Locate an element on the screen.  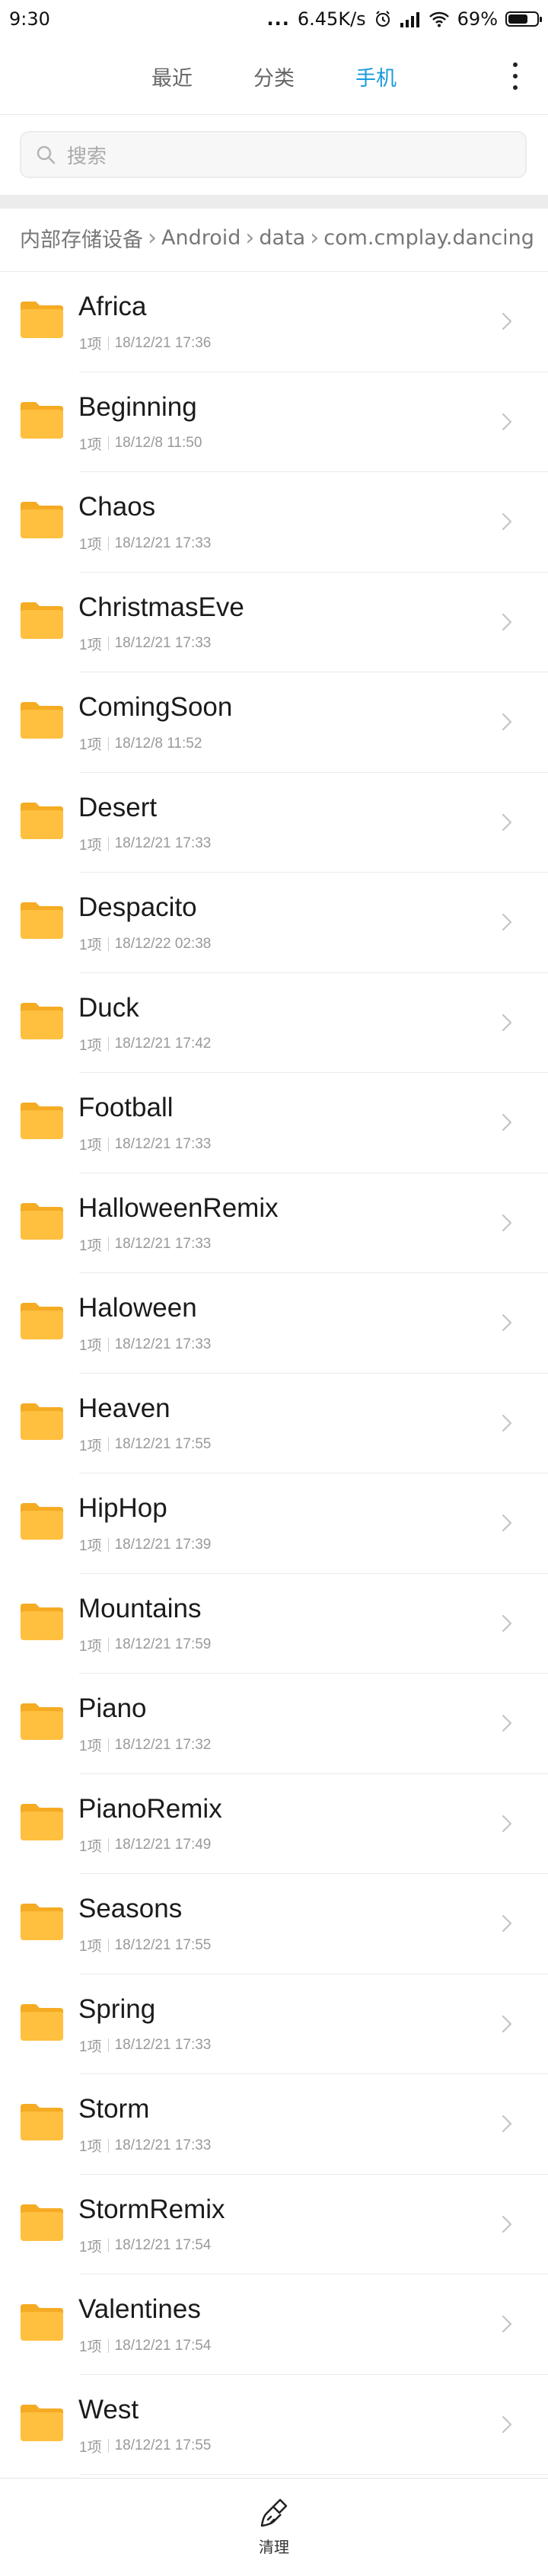
file-list-item: Heaven 1项 18/12/21 17:55 is located at coordinates (274, 1423).